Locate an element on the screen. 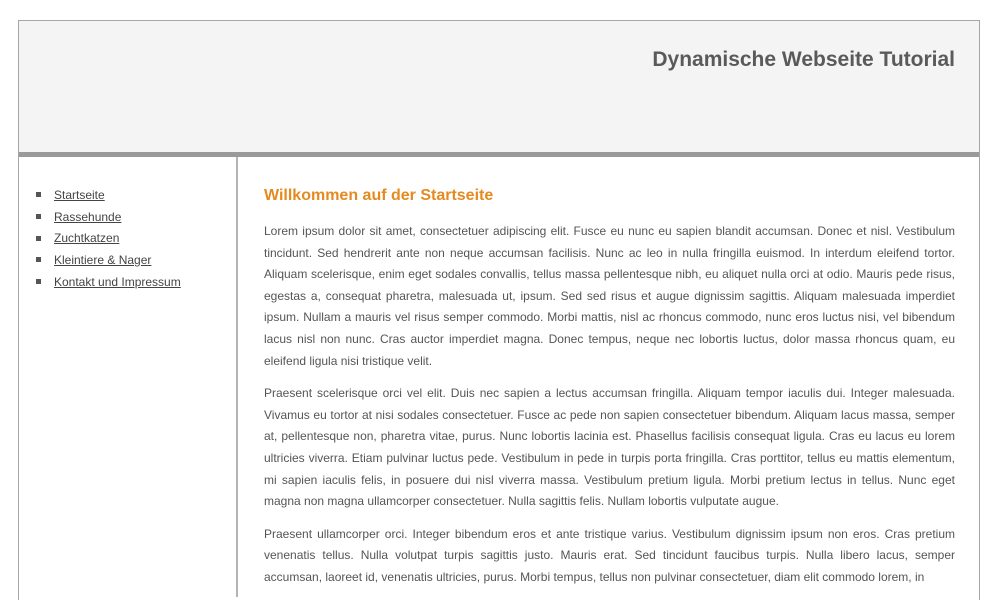 The image size is (999, 600). nav-item-kontakt-impressum: Kontakt und Impressum is located at coordinates (108, 282).